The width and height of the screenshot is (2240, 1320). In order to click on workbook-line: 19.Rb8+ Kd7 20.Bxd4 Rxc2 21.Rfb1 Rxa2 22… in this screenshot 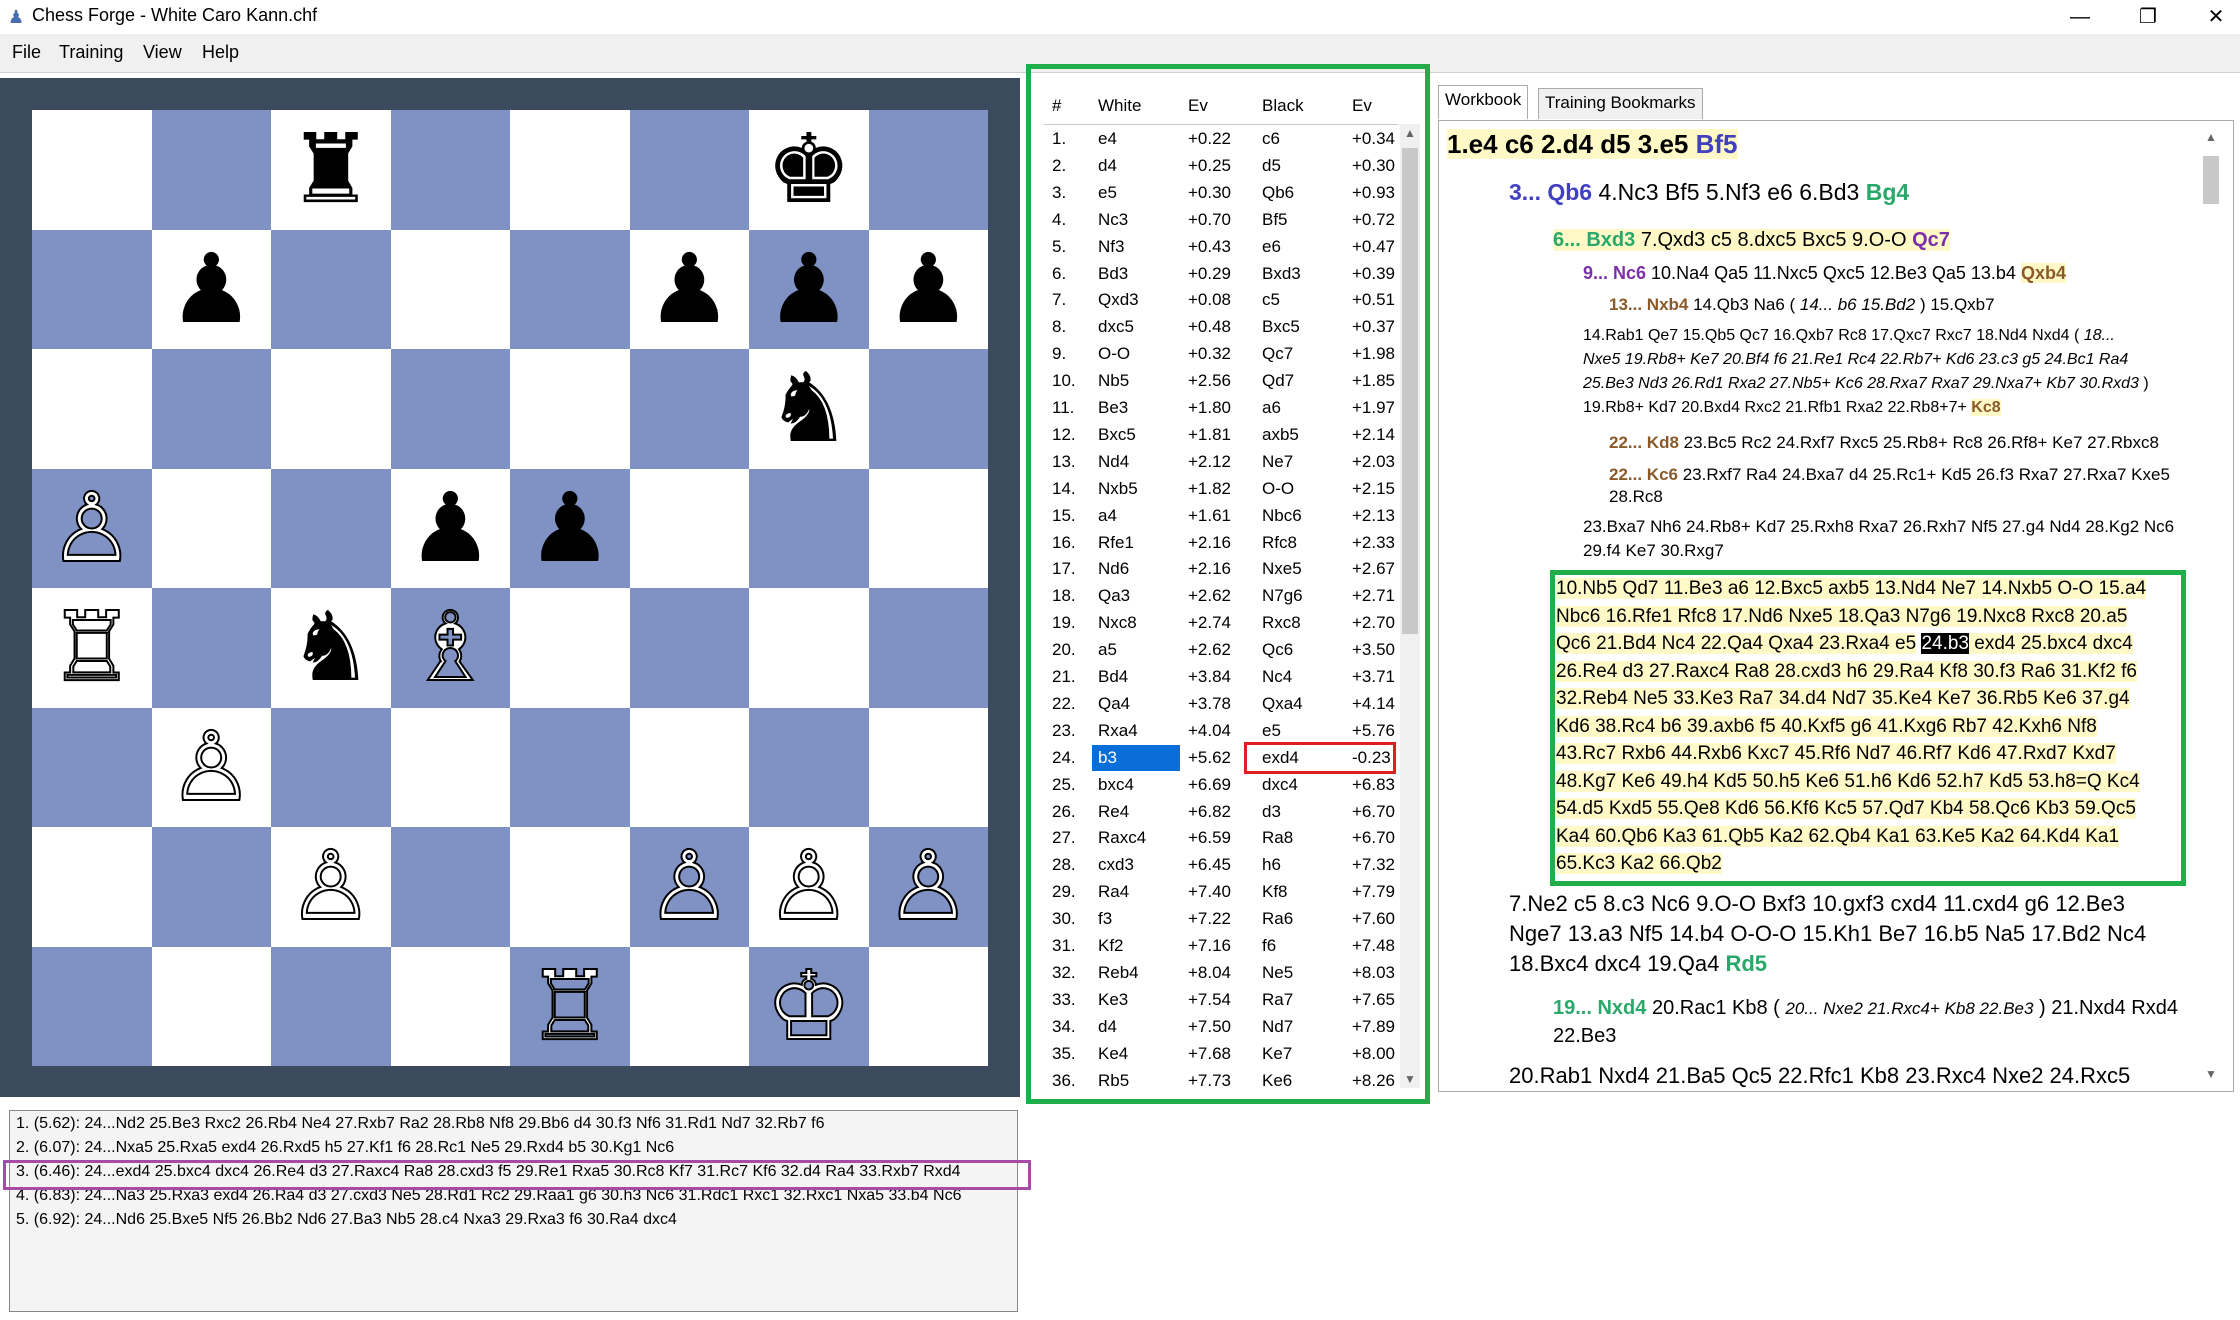, I will do `click(1792, 408)`.